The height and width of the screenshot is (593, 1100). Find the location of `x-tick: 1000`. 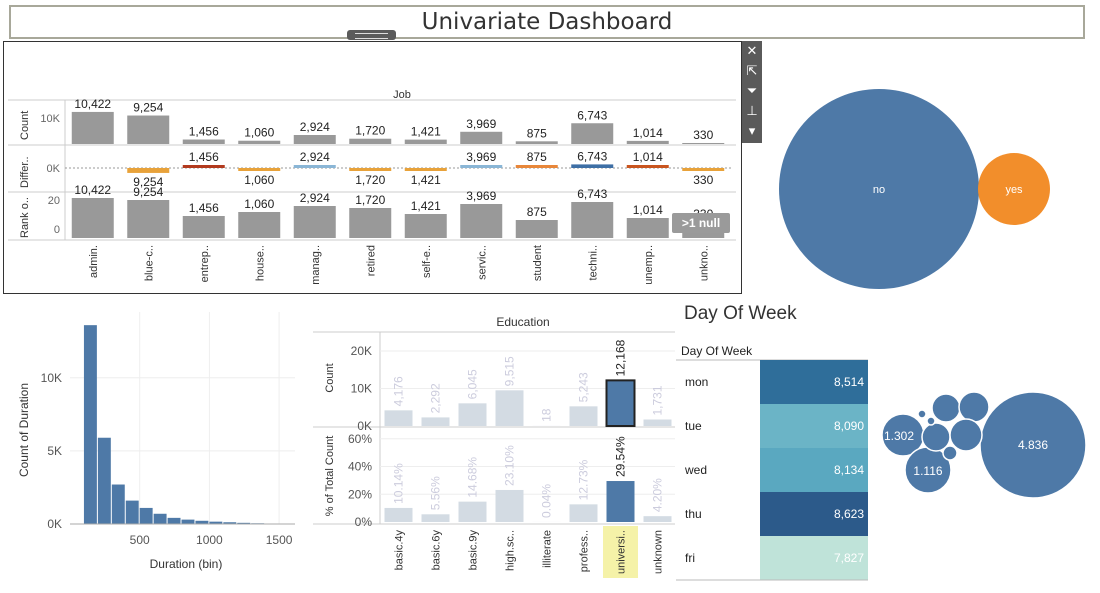

x-tick: 1000 is located at coordinates (209, 540).